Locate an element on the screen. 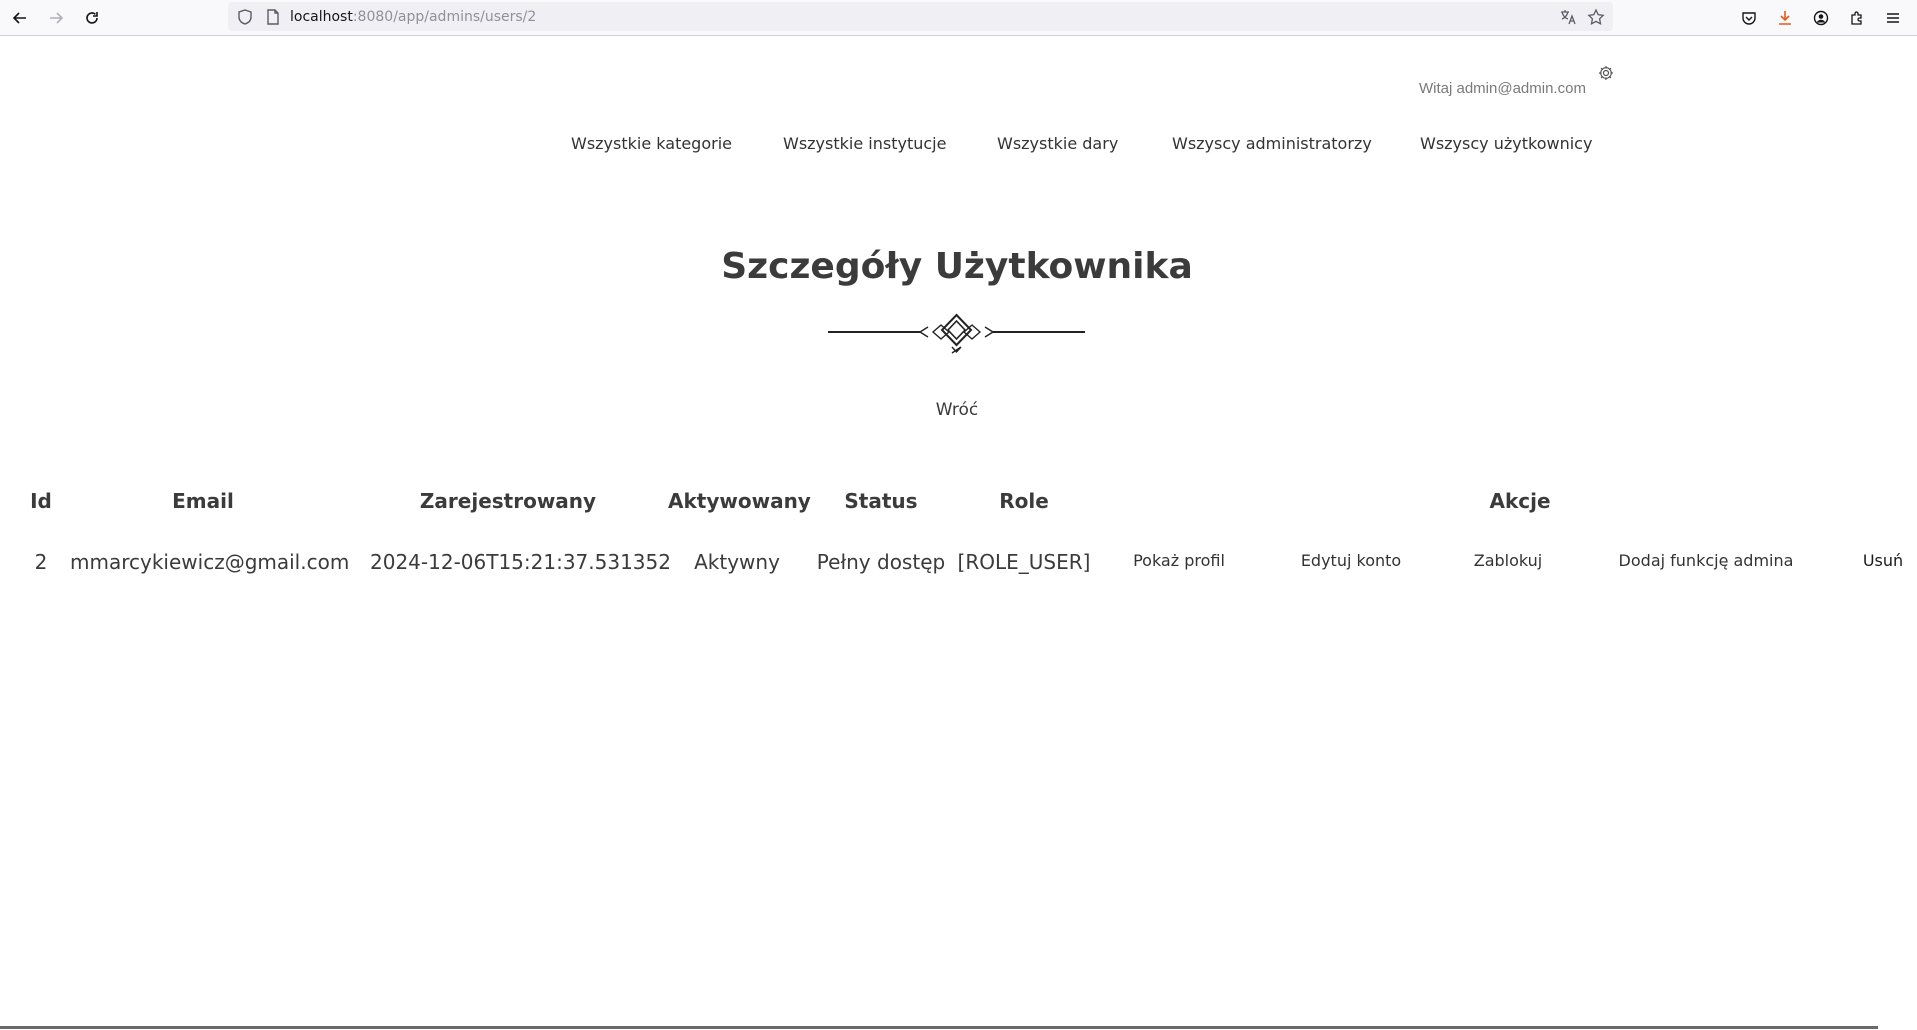 The image size is (1917, 1030). url-path: :8080/app/admins/users/2 is located at coordinates (444, 17).